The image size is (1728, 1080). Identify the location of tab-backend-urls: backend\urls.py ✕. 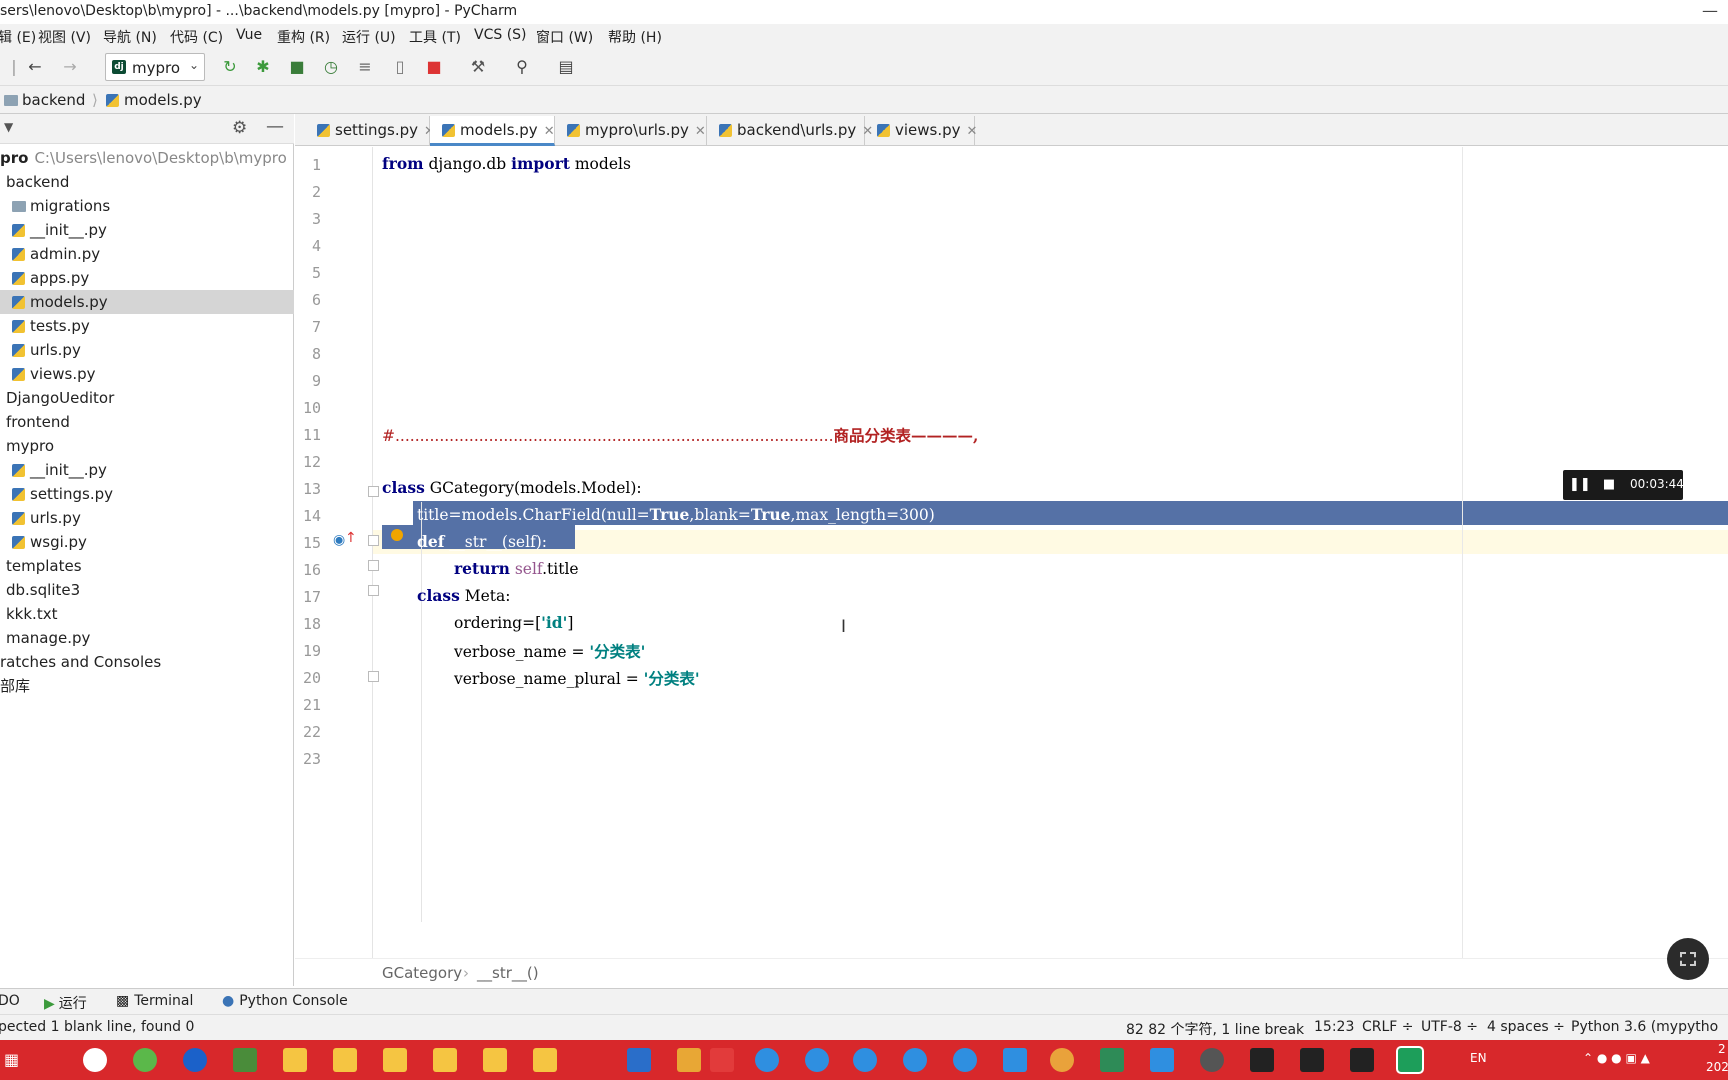
(790, 131).